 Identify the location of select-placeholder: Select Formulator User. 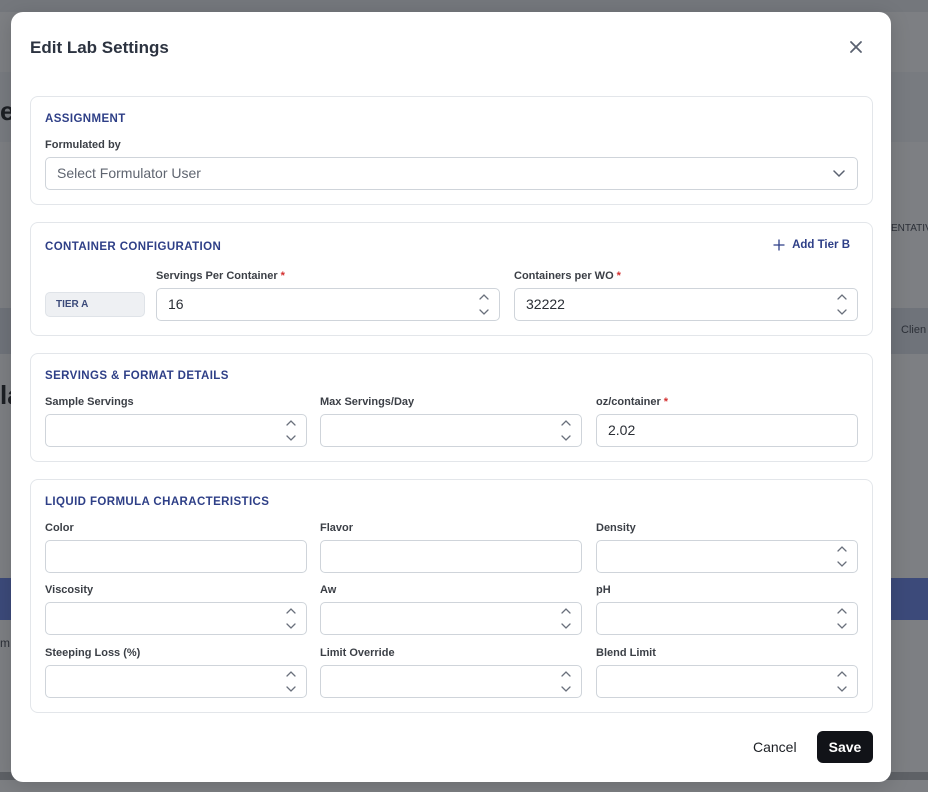
(129, 173).